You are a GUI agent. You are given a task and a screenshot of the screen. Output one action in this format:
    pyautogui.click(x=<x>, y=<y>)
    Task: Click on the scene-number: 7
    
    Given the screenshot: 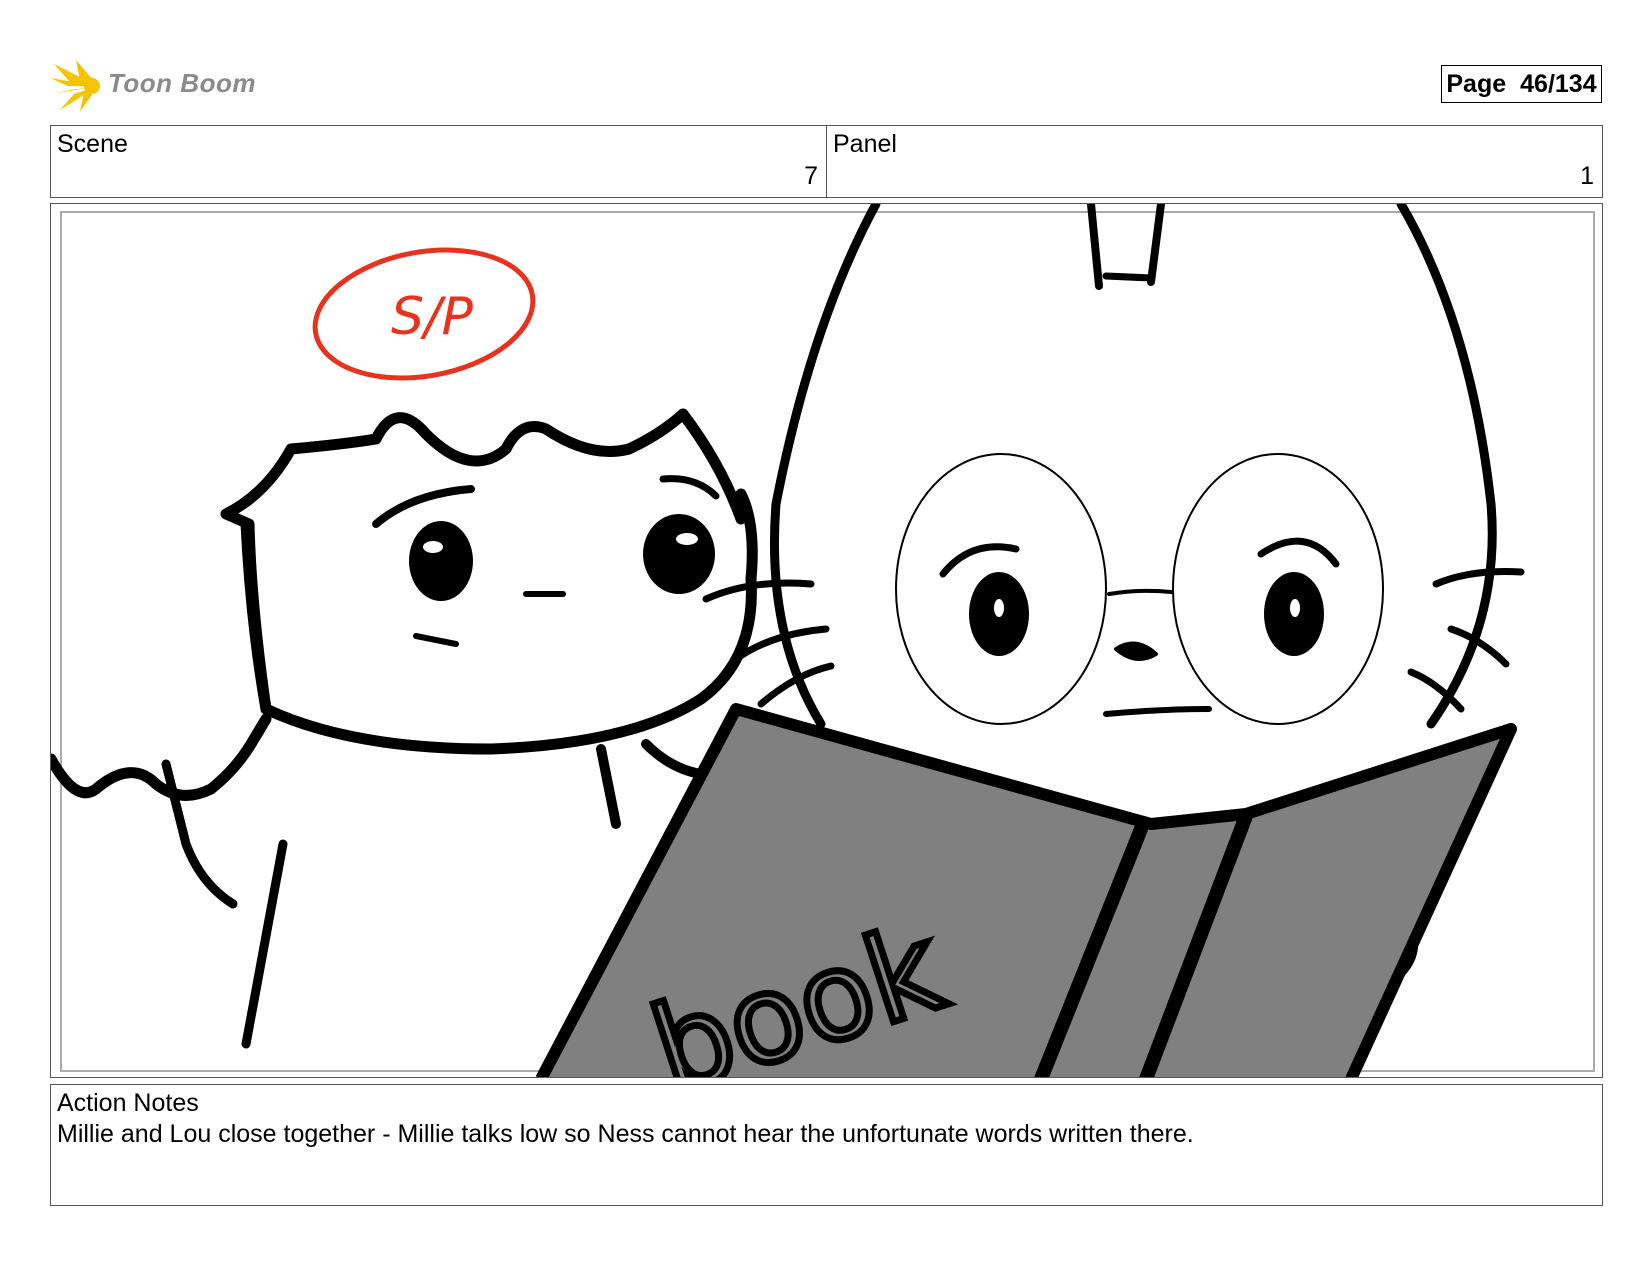 What is the action you would take?
    pyautogui.click(x=811, y=176)
    